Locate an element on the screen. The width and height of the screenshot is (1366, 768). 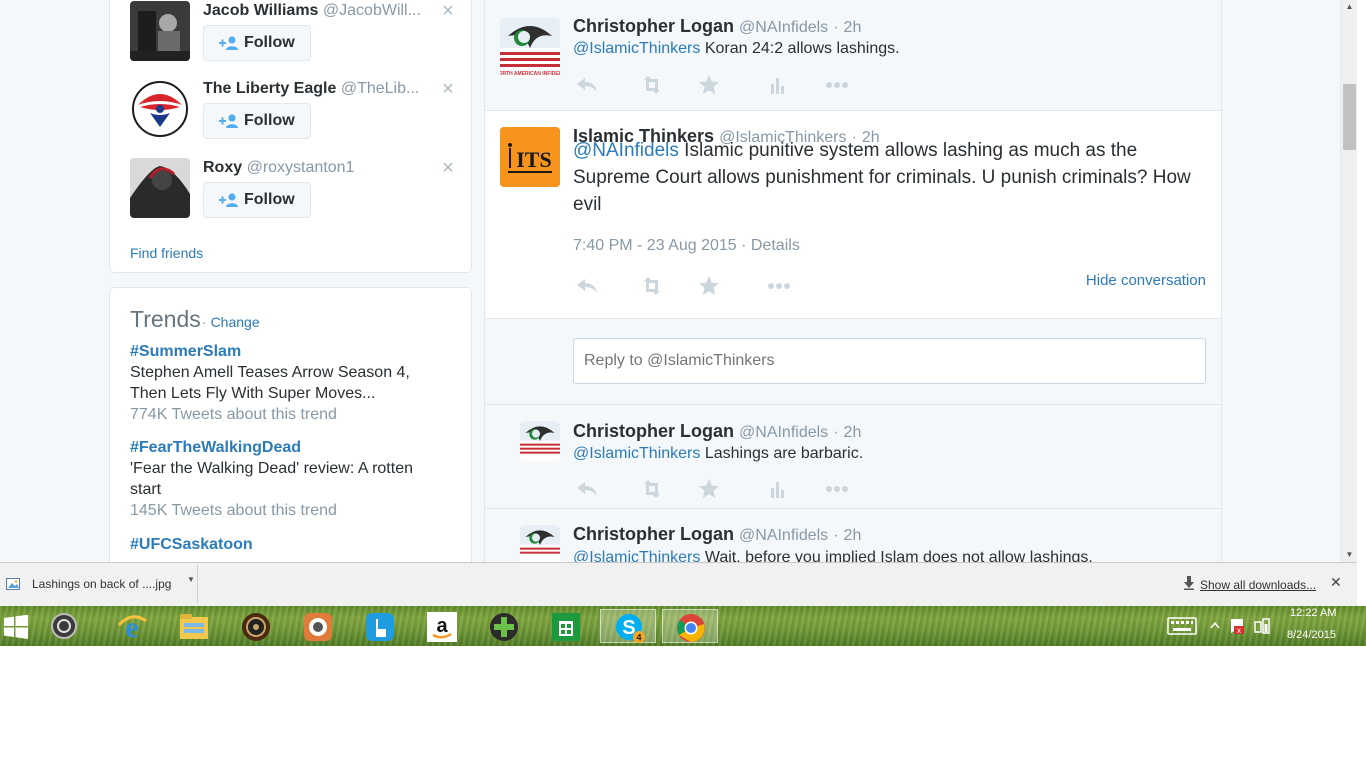
taskbar-store is located at coordinates (566, 626).